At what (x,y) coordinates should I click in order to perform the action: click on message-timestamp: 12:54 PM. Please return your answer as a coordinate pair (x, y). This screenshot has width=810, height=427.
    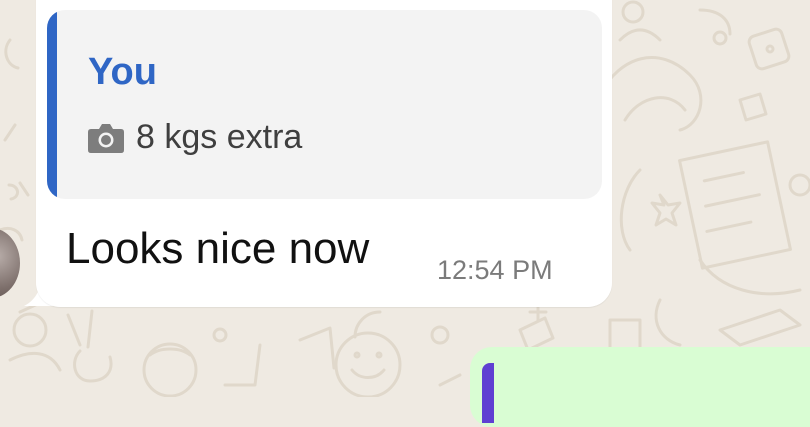
    Looking at the image, I should click on (495, 270).